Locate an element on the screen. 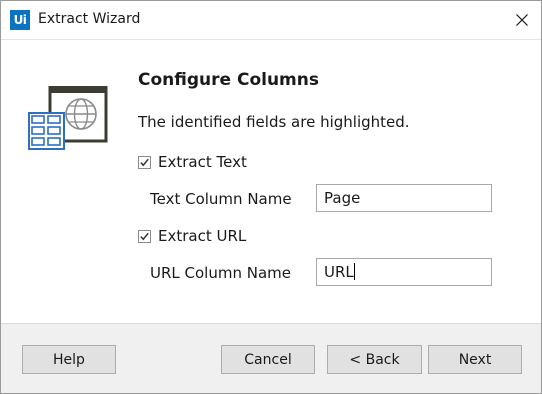 The width and height of the screenshot is (542, 394). cancel-button: Cancel is located at coordinates (268, 359).